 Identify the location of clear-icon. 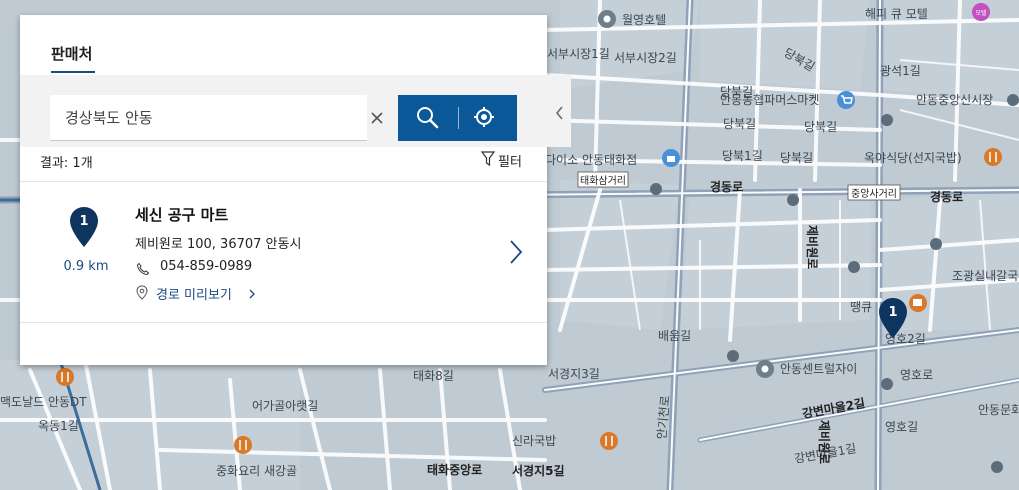
(377, 118).